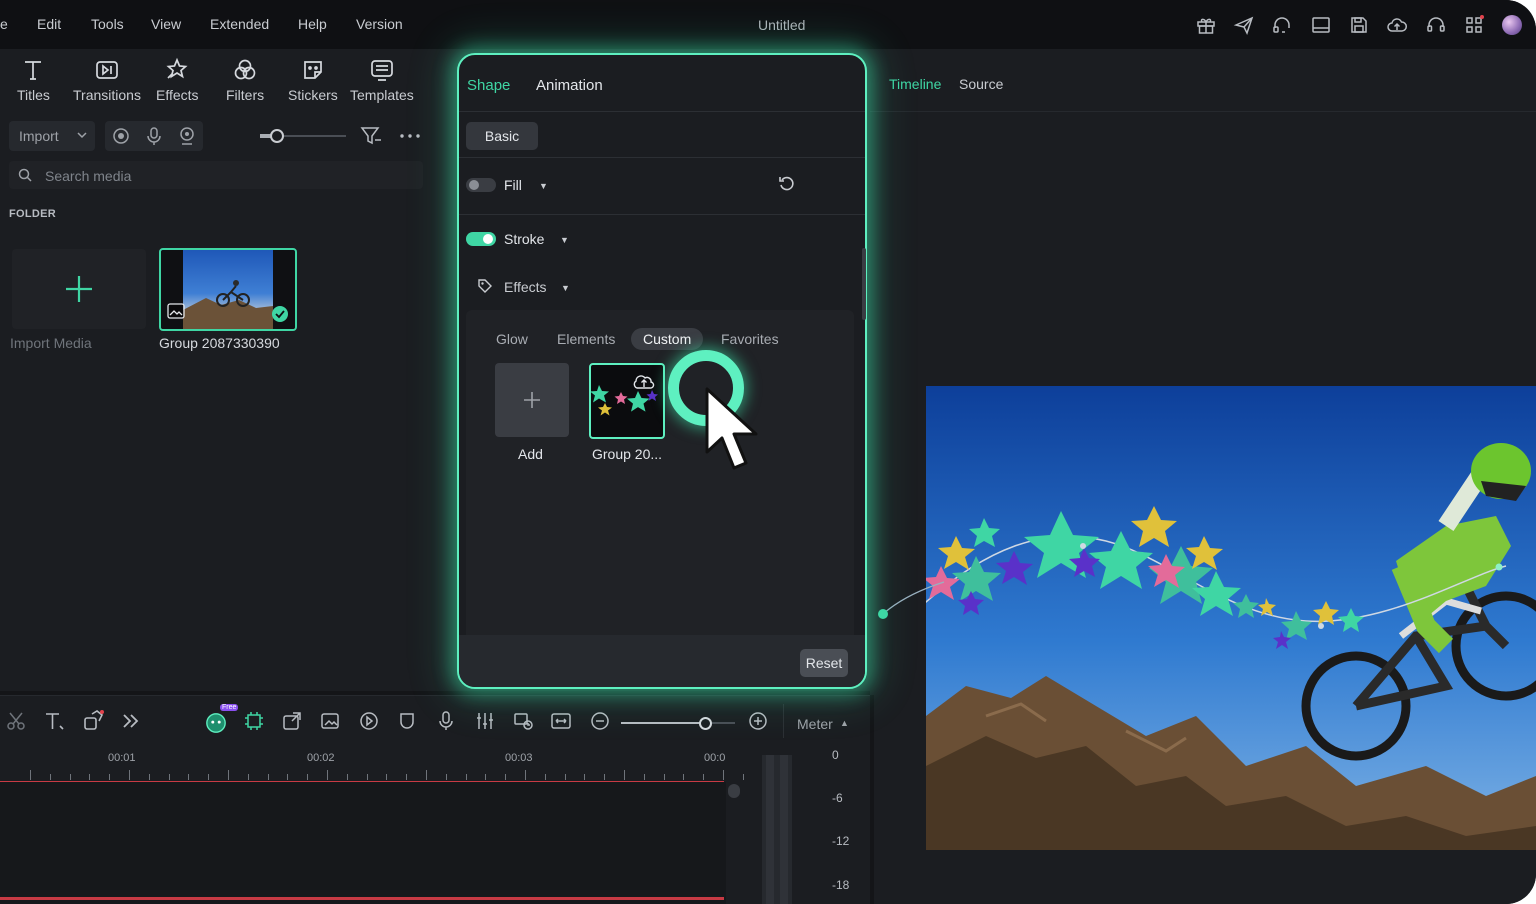 This screenshot has height=904, width=1536. Describe the element at coordinates (121, 136) in the screenshot. I see `record-screen-icon` at that location.